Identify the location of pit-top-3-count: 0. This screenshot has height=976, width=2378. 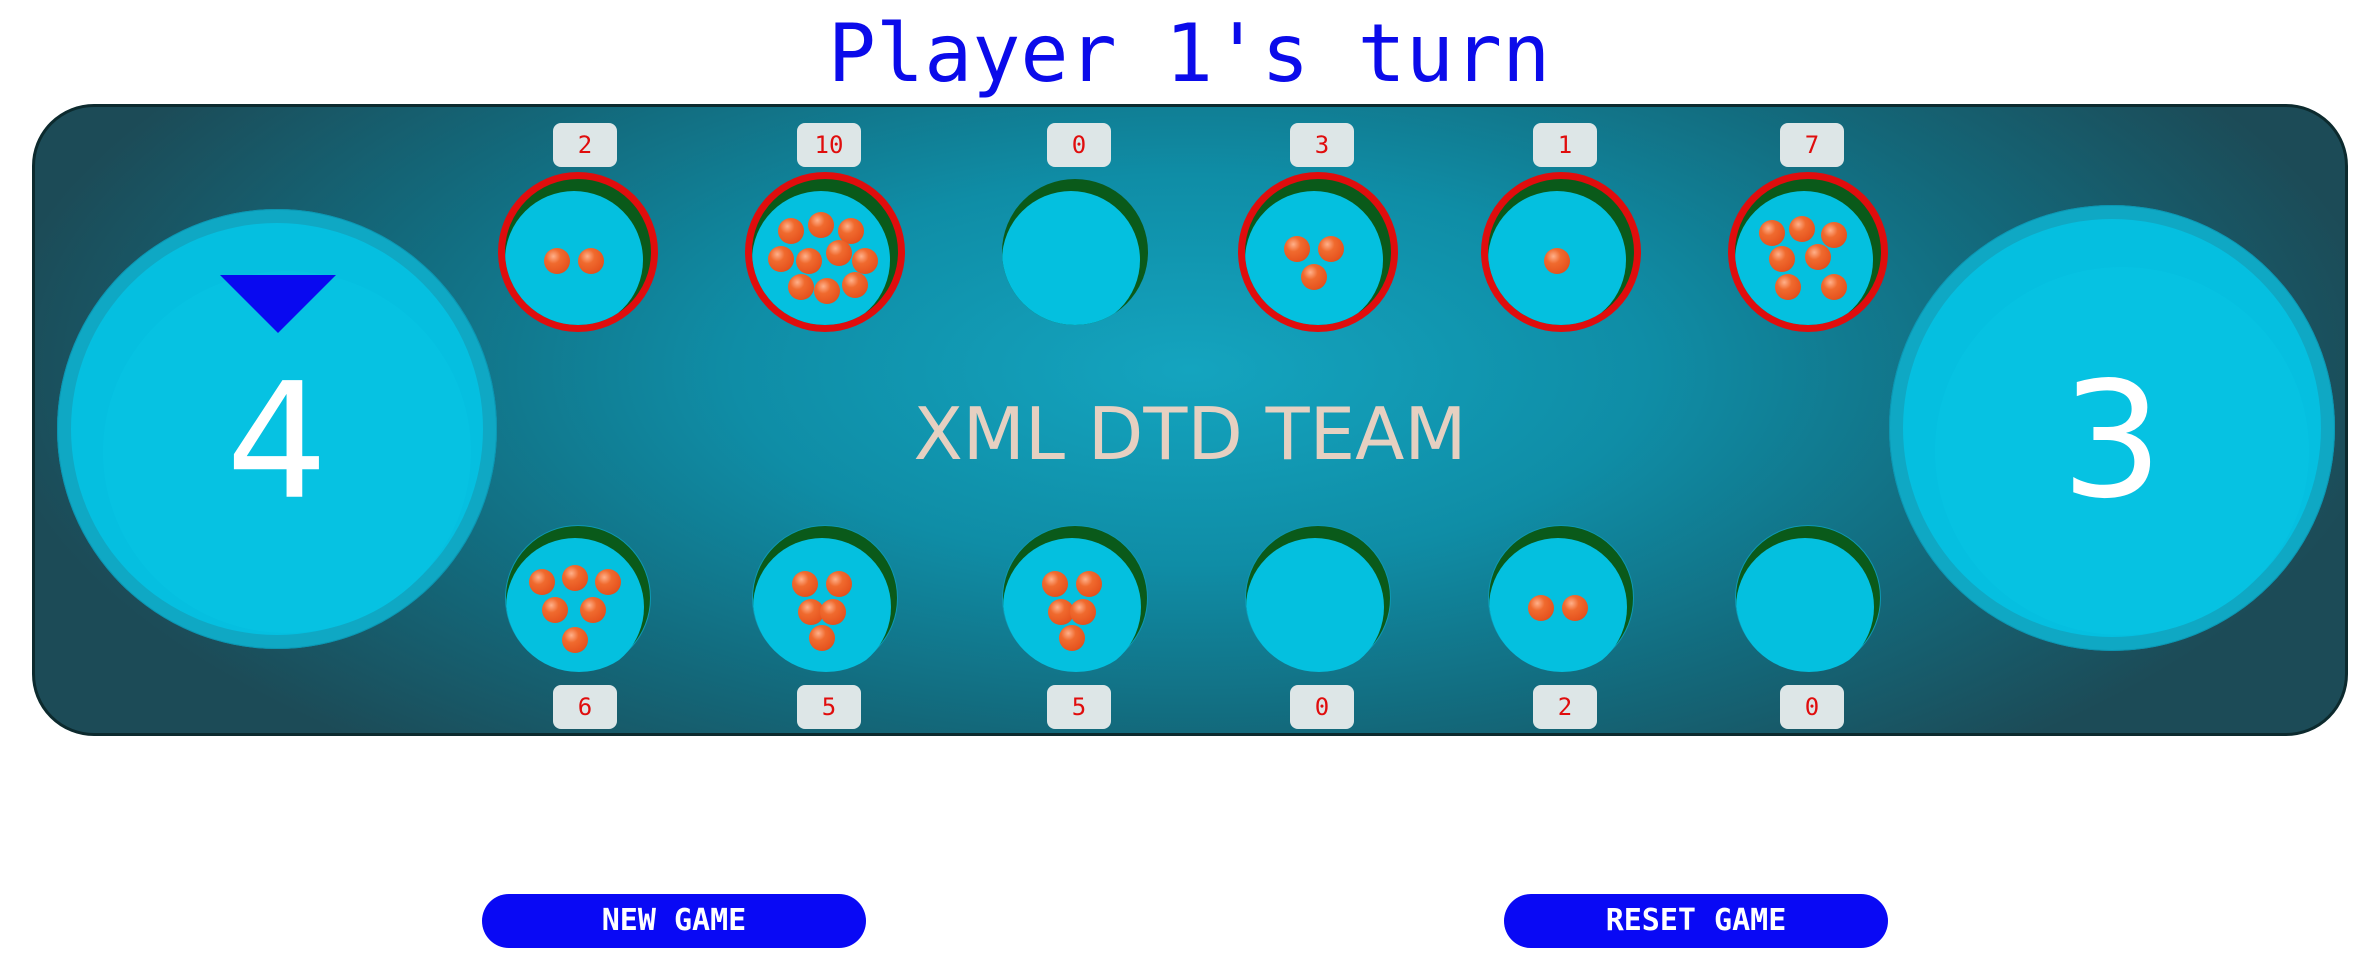
(1079, 145).